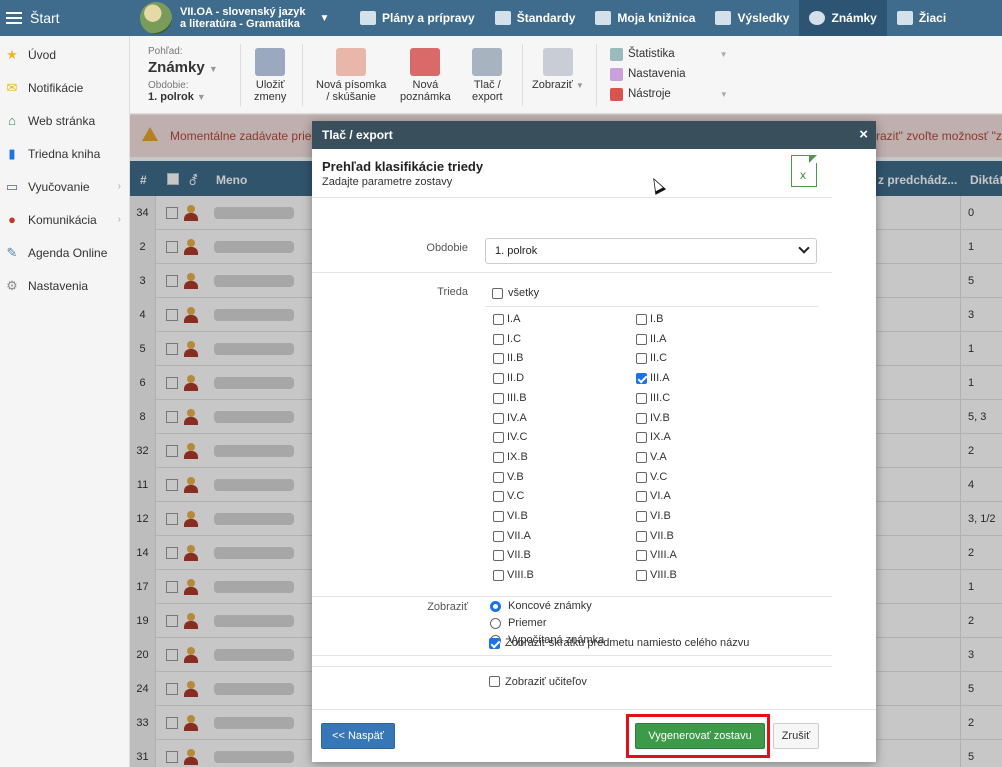  I want to click on back-button: << Naspäť, so click(358, 736).